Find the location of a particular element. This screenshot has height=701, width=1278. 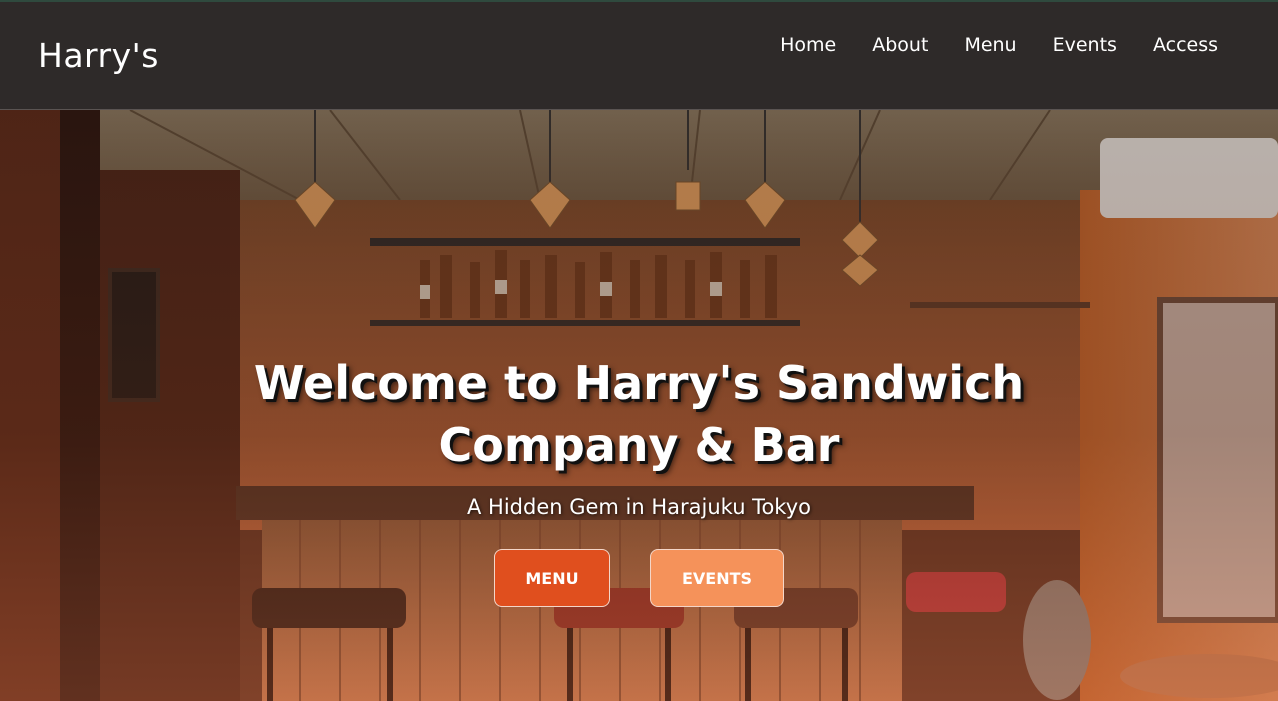

nav-home: Home is located at coordinates (808, 45).